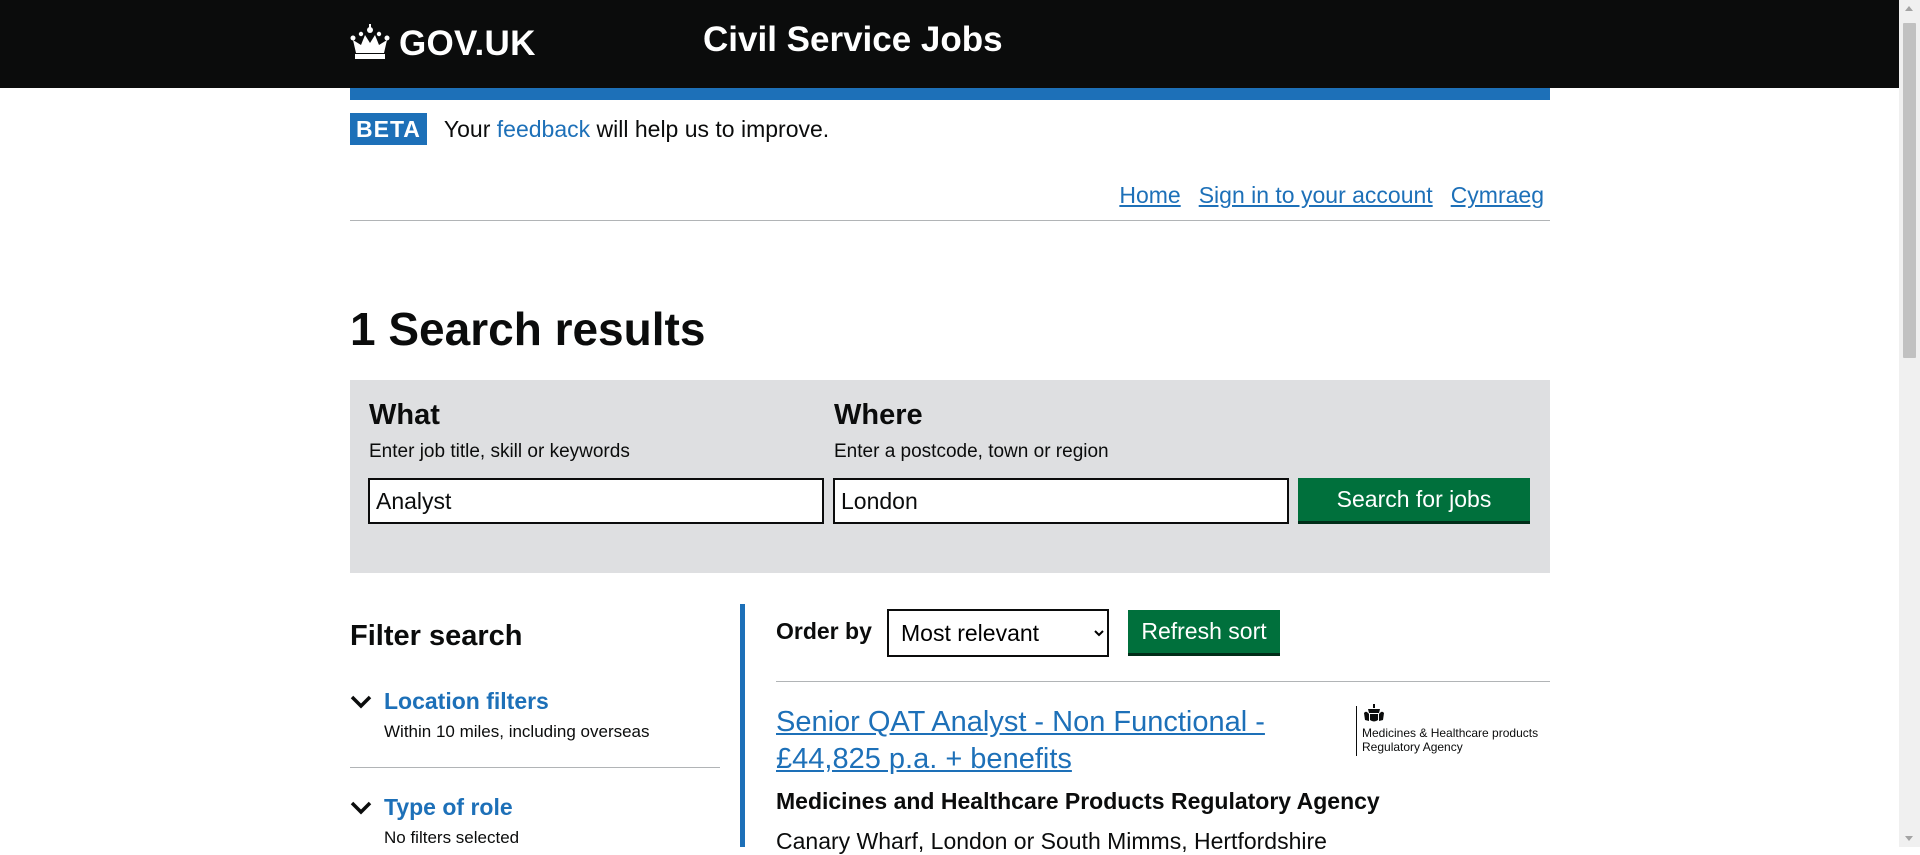 The height and width of the screenshot is (855, 1920). I want to click on where-hint: Enter a postcode, town or region, so click(971, 451).